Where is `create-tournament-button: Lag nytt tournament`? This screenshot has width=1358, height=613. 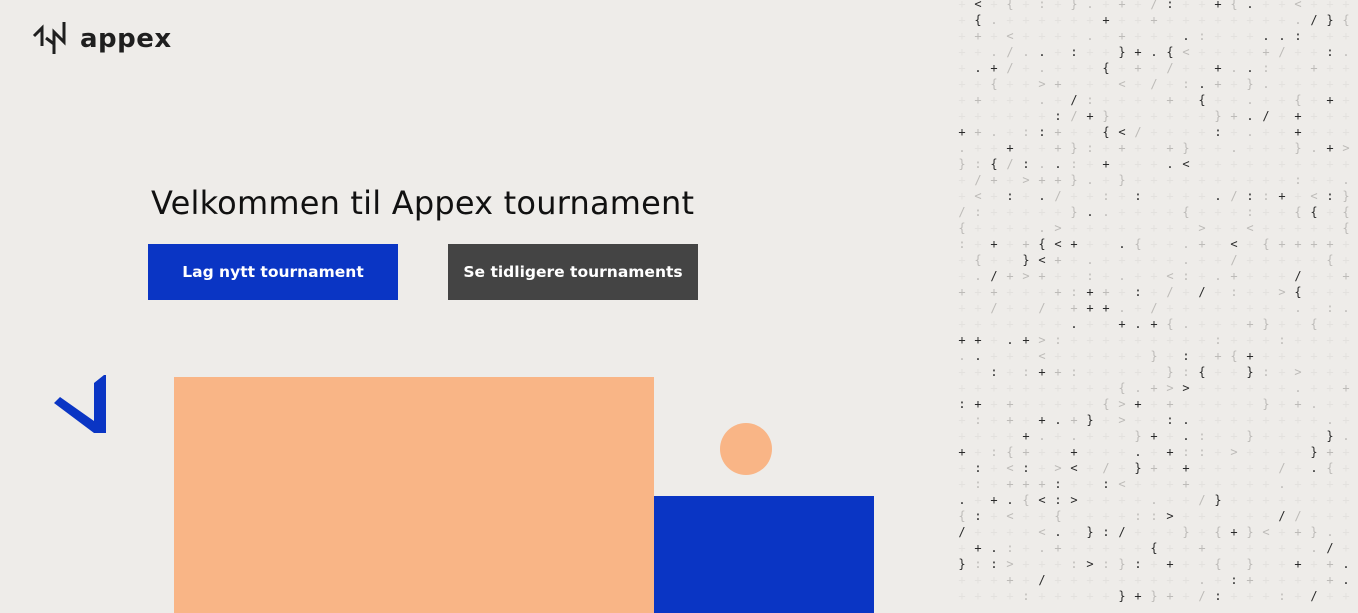
create-tournament-button: Lag nytt tournament is located at coordinates (273, 272).